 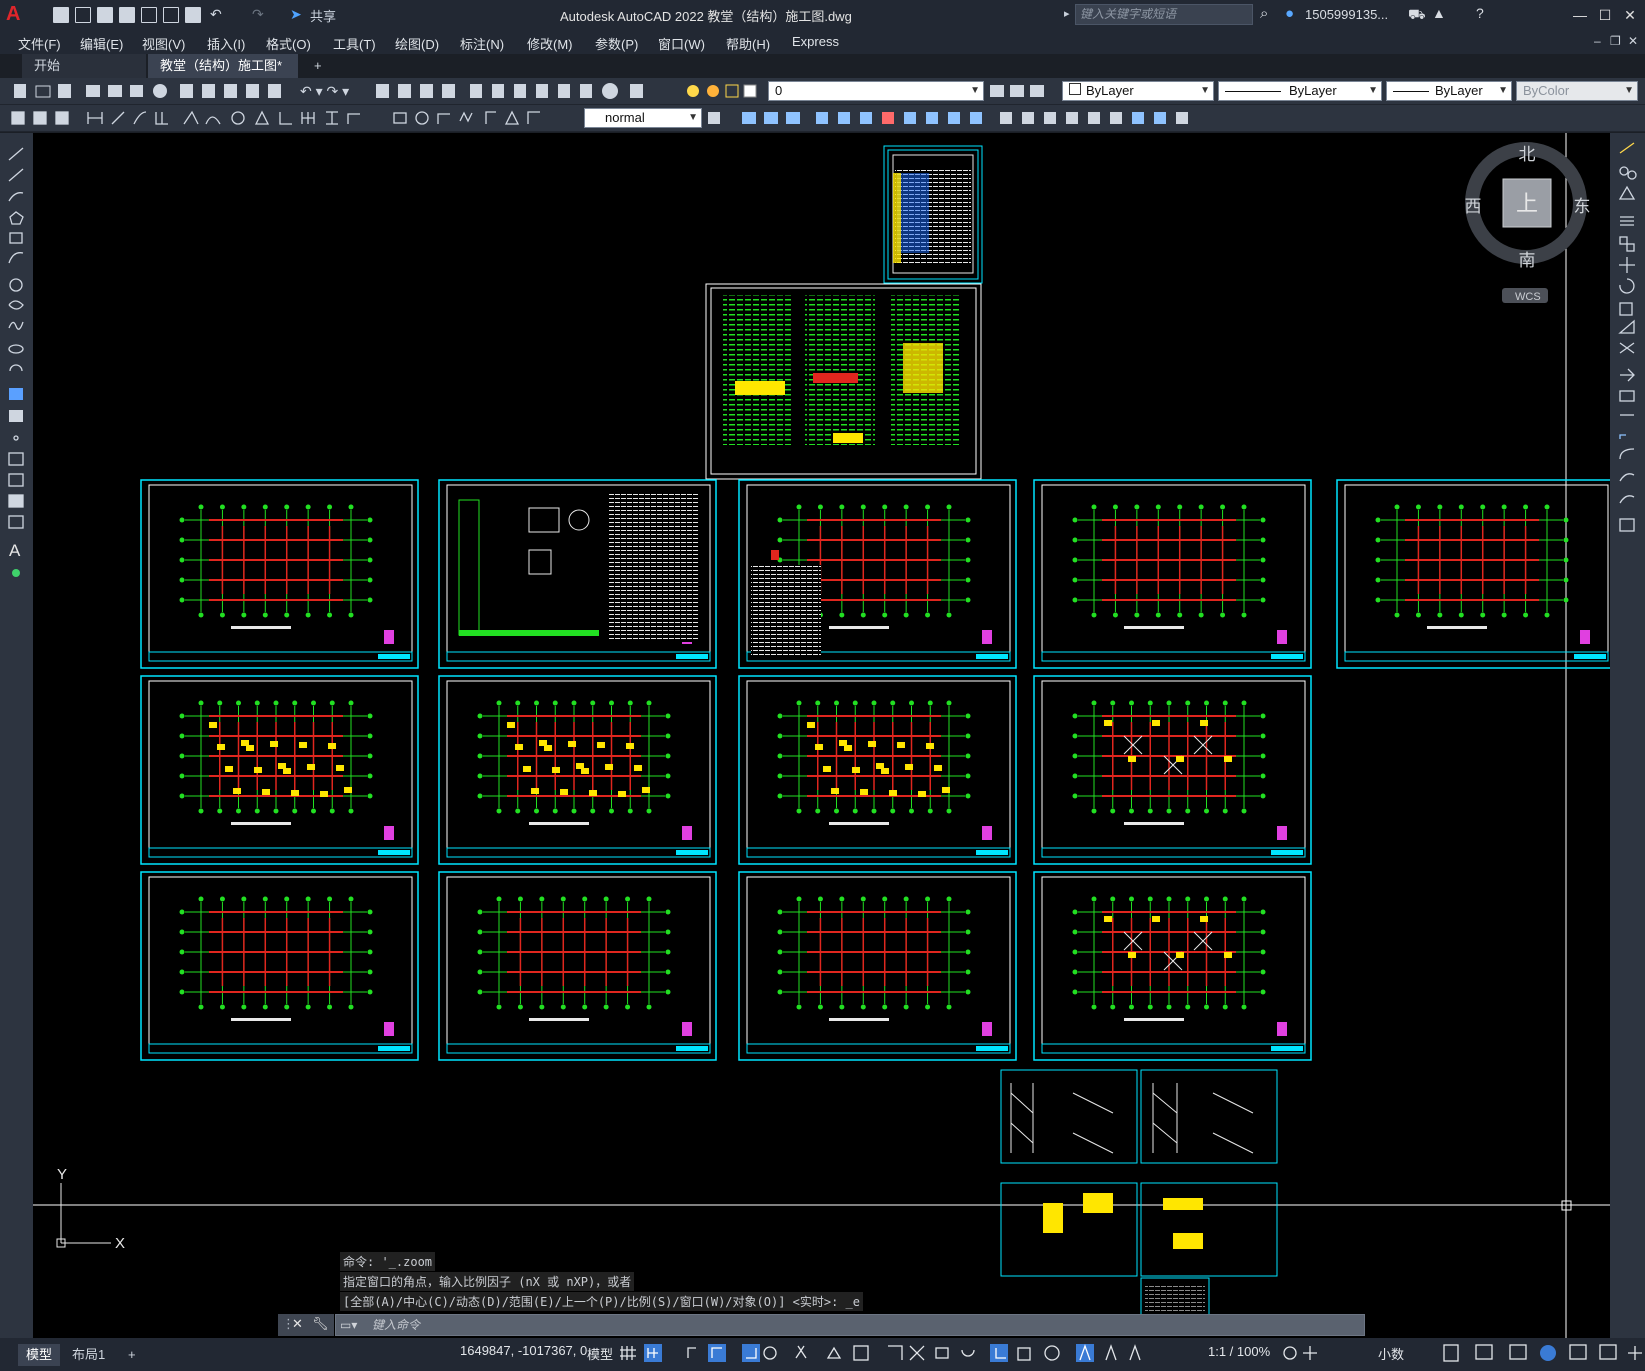 What do you see at coordinates (1320, 1353) in the screenshot?
I see `workspace-icons` at bounding box center [1320, 1353].